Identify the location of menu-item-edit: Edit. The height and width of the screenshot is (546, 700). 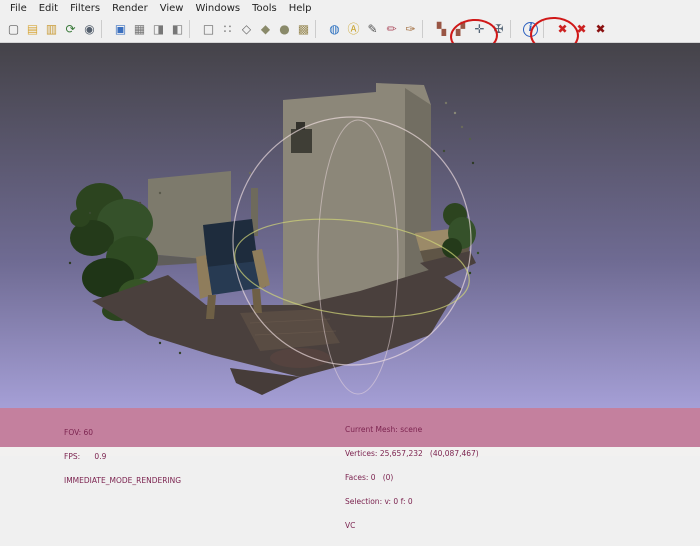
(48, 8).